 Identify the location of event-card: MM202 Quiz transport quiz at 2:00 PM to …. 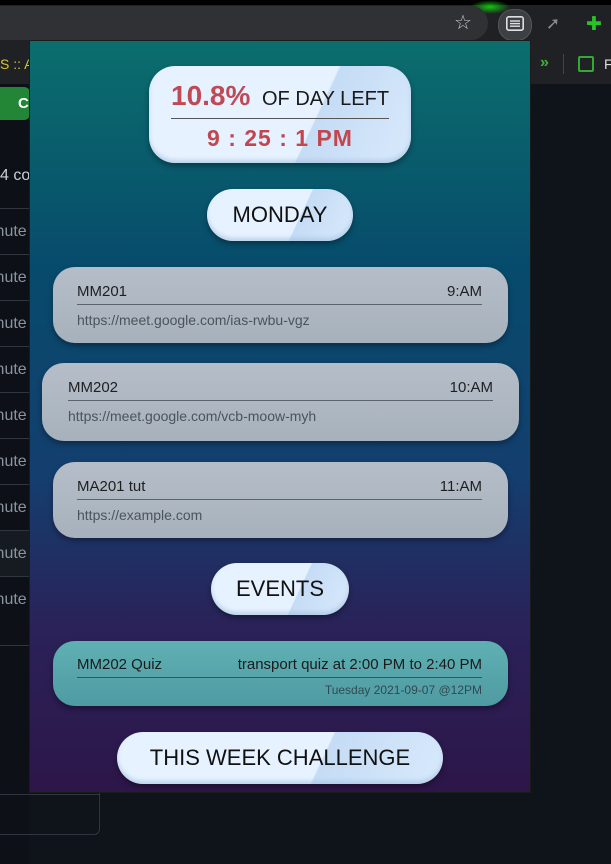
(280, 673).